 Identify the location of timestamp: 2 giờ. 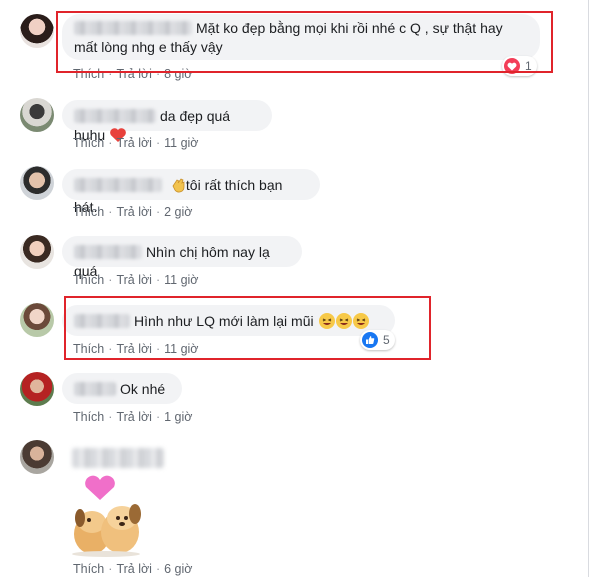
(178, 212).